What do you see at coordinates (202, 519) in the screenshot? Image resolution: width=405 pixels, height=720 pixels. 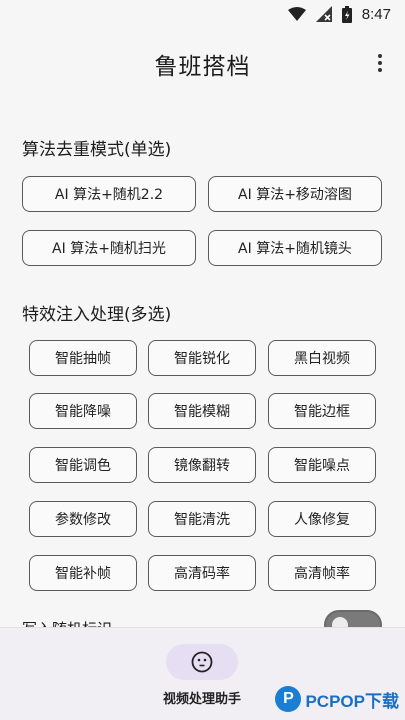 I see `effect-clean: 智能清洗` at bounding box center [202, 519].